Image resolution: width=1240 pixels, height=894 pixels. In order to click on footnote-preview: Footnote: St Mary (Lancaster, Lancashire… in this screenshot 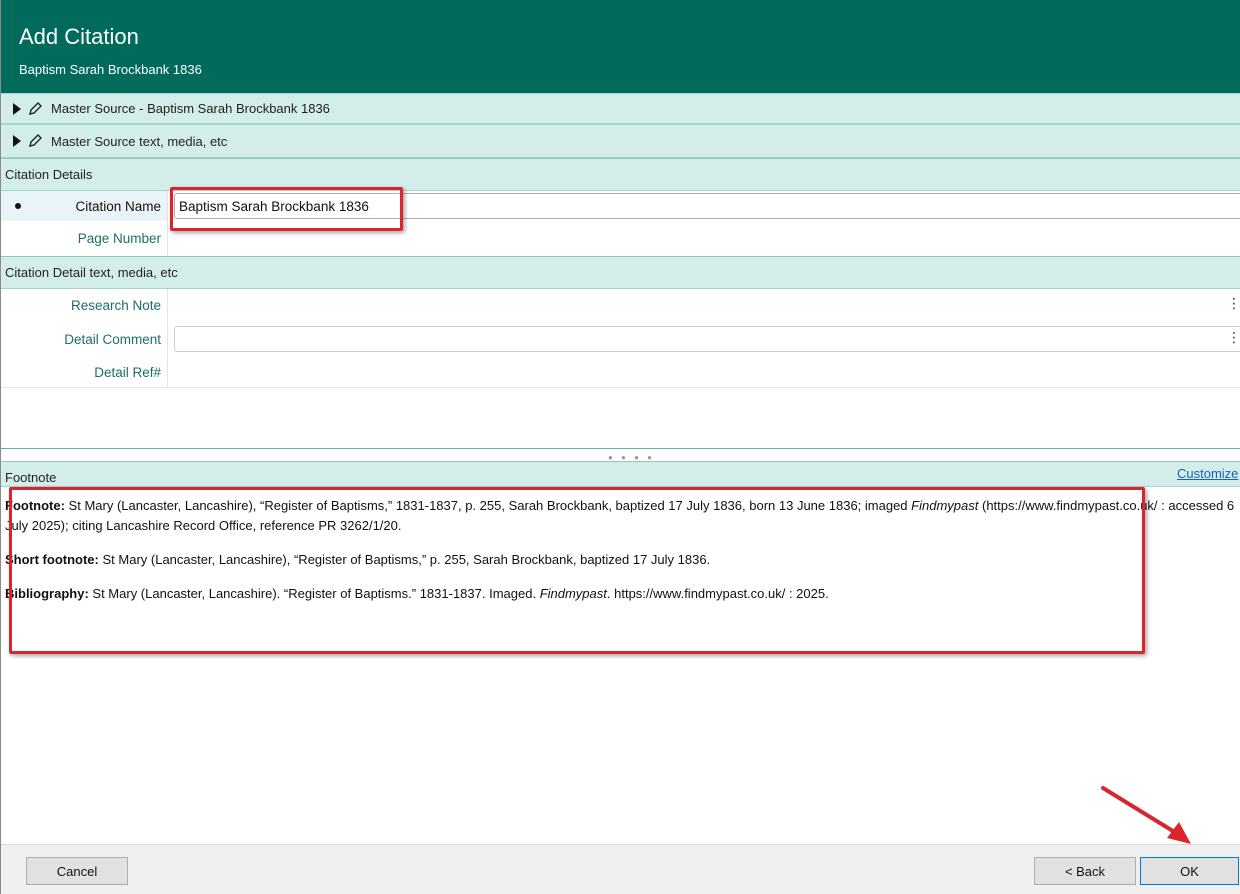, I will do `click(621, 557)`.